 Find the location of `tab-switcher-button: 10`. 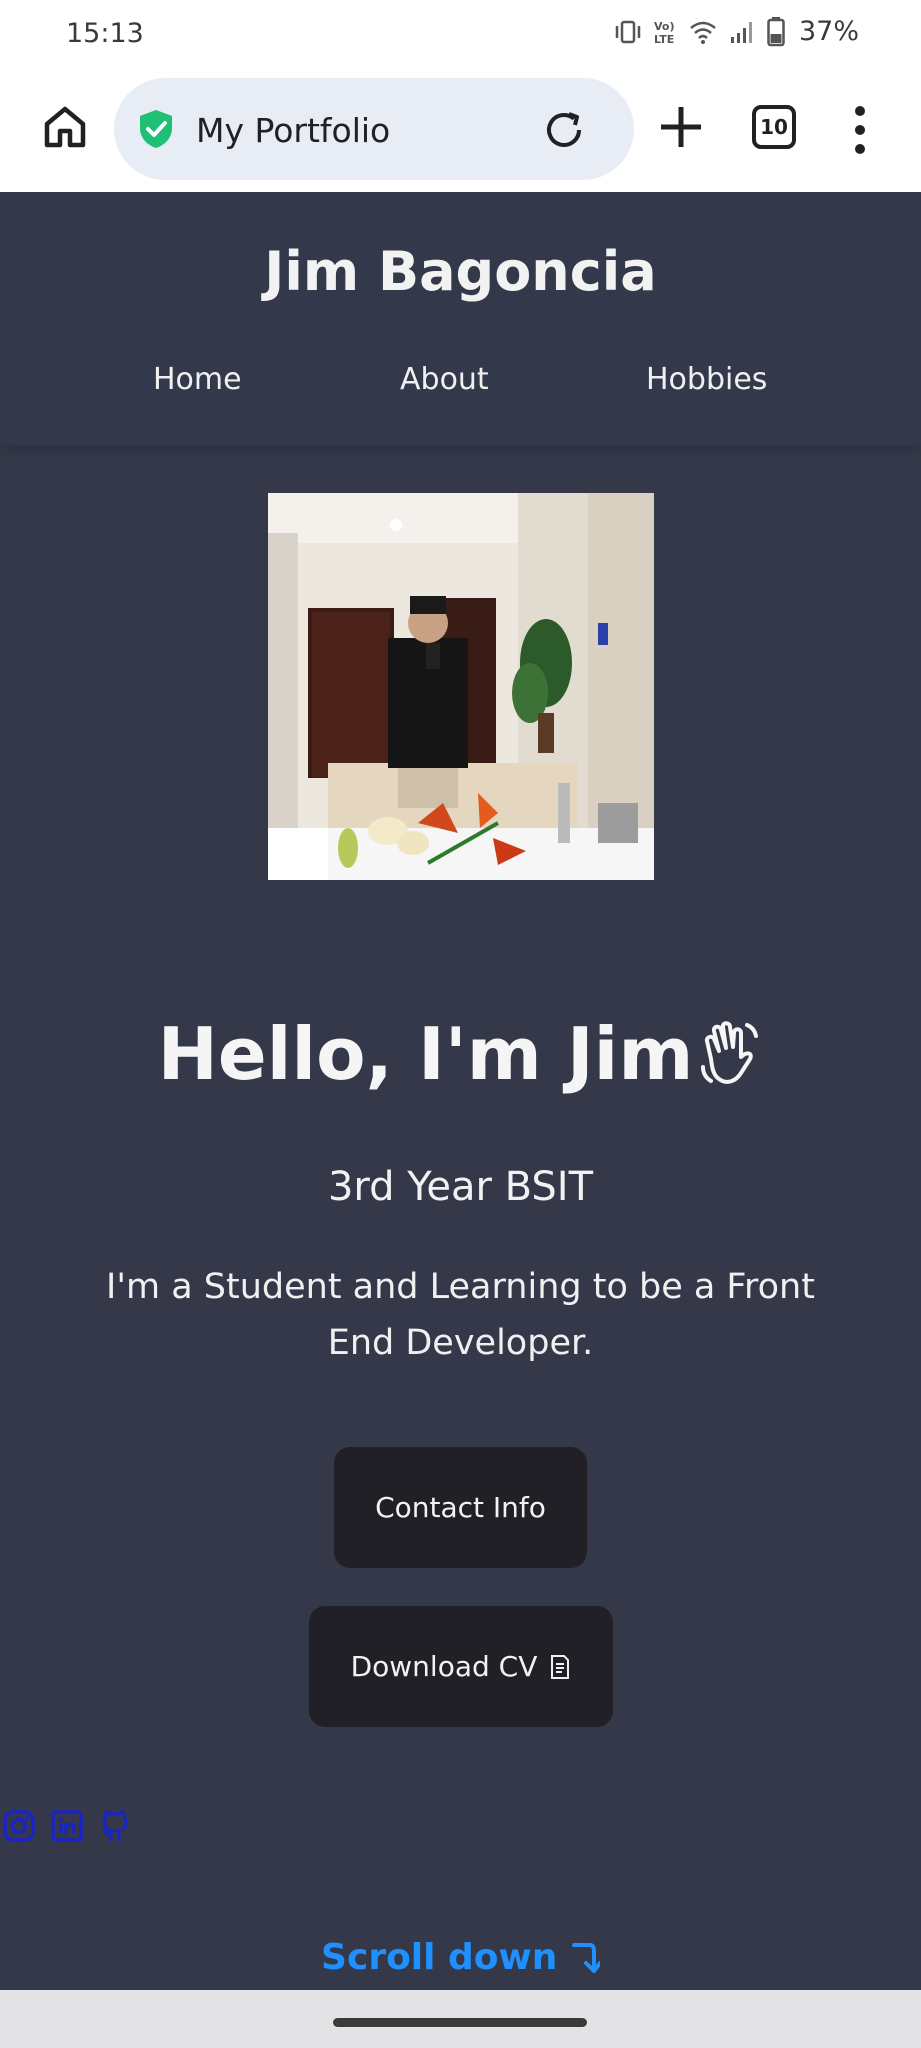

tab-switcher-button: 10 is located at coordinates (774, 127).